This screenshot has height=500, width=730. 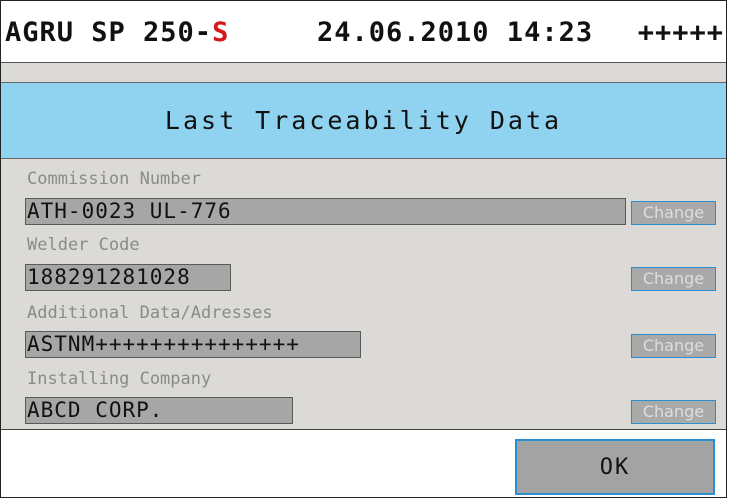 What do you see at coordinates (673, 279) in the screenshot?
I see `change-welder-code-button: Change` at bounding box center [673, 279].